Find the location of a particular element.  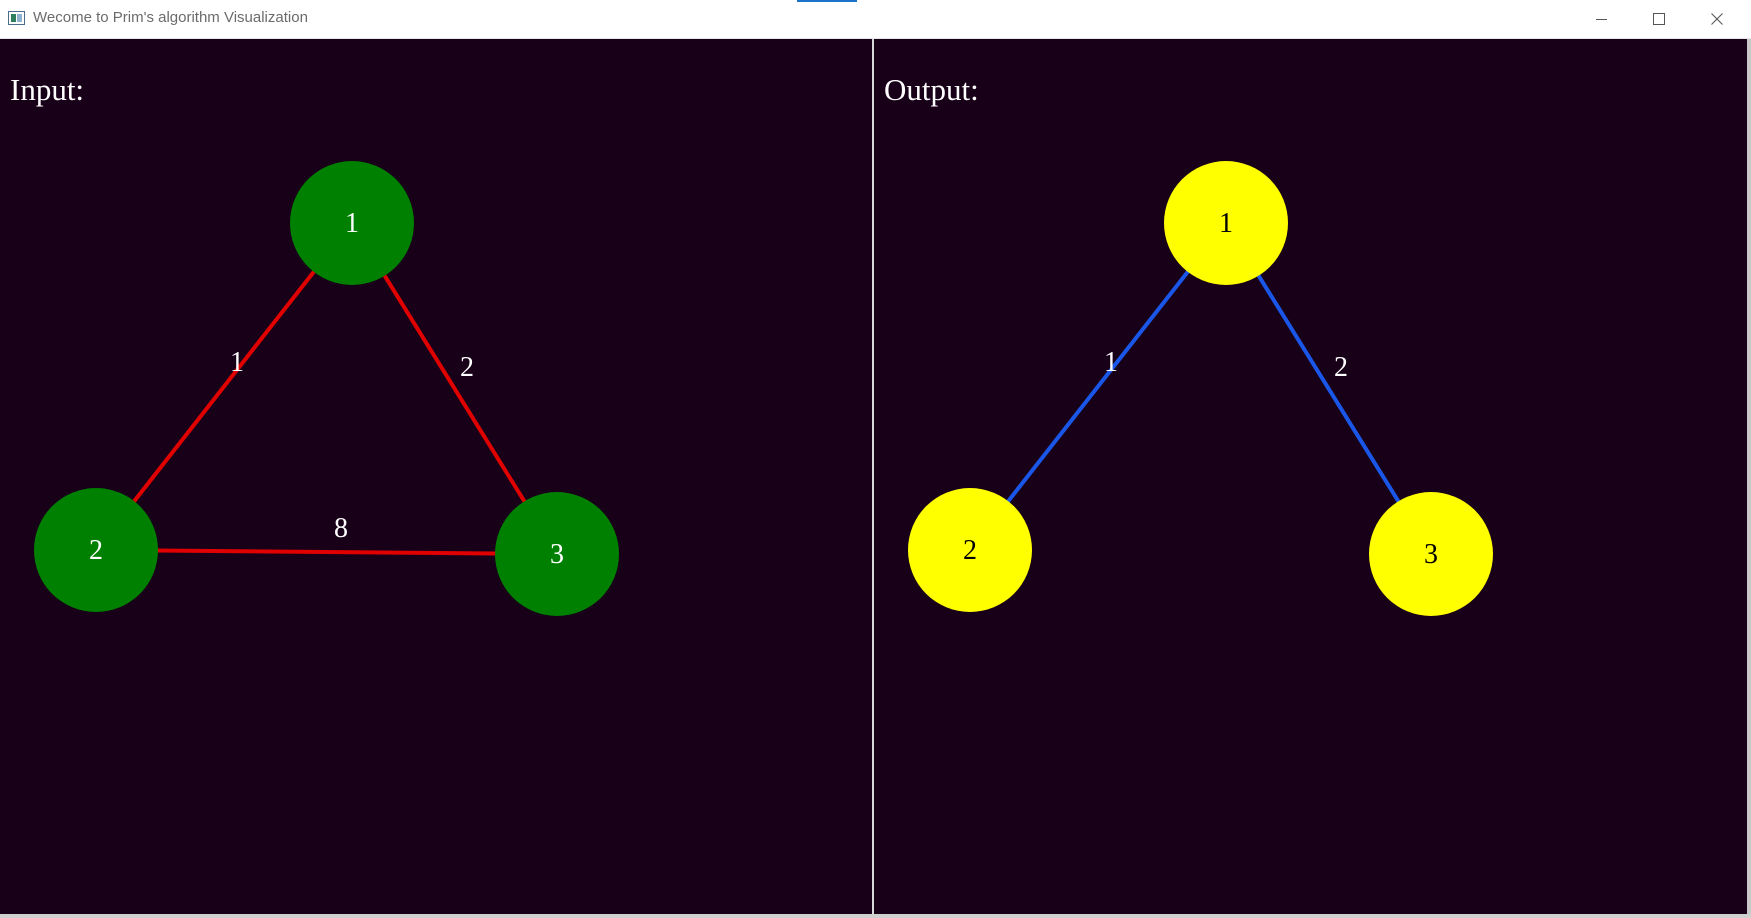

taskbar-accent is located at coordinates (827, 1).